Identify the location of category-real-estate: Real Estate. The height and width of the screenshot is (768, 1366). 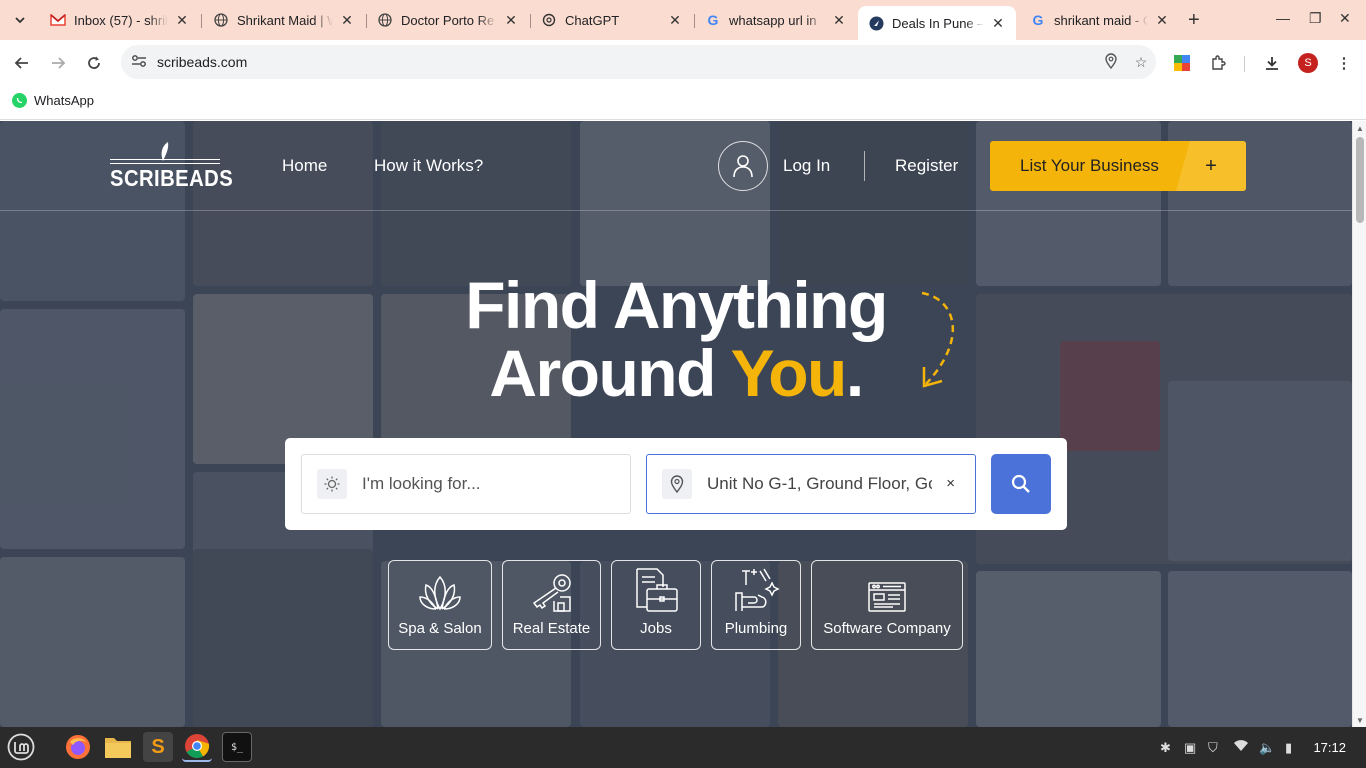
(551, 605).